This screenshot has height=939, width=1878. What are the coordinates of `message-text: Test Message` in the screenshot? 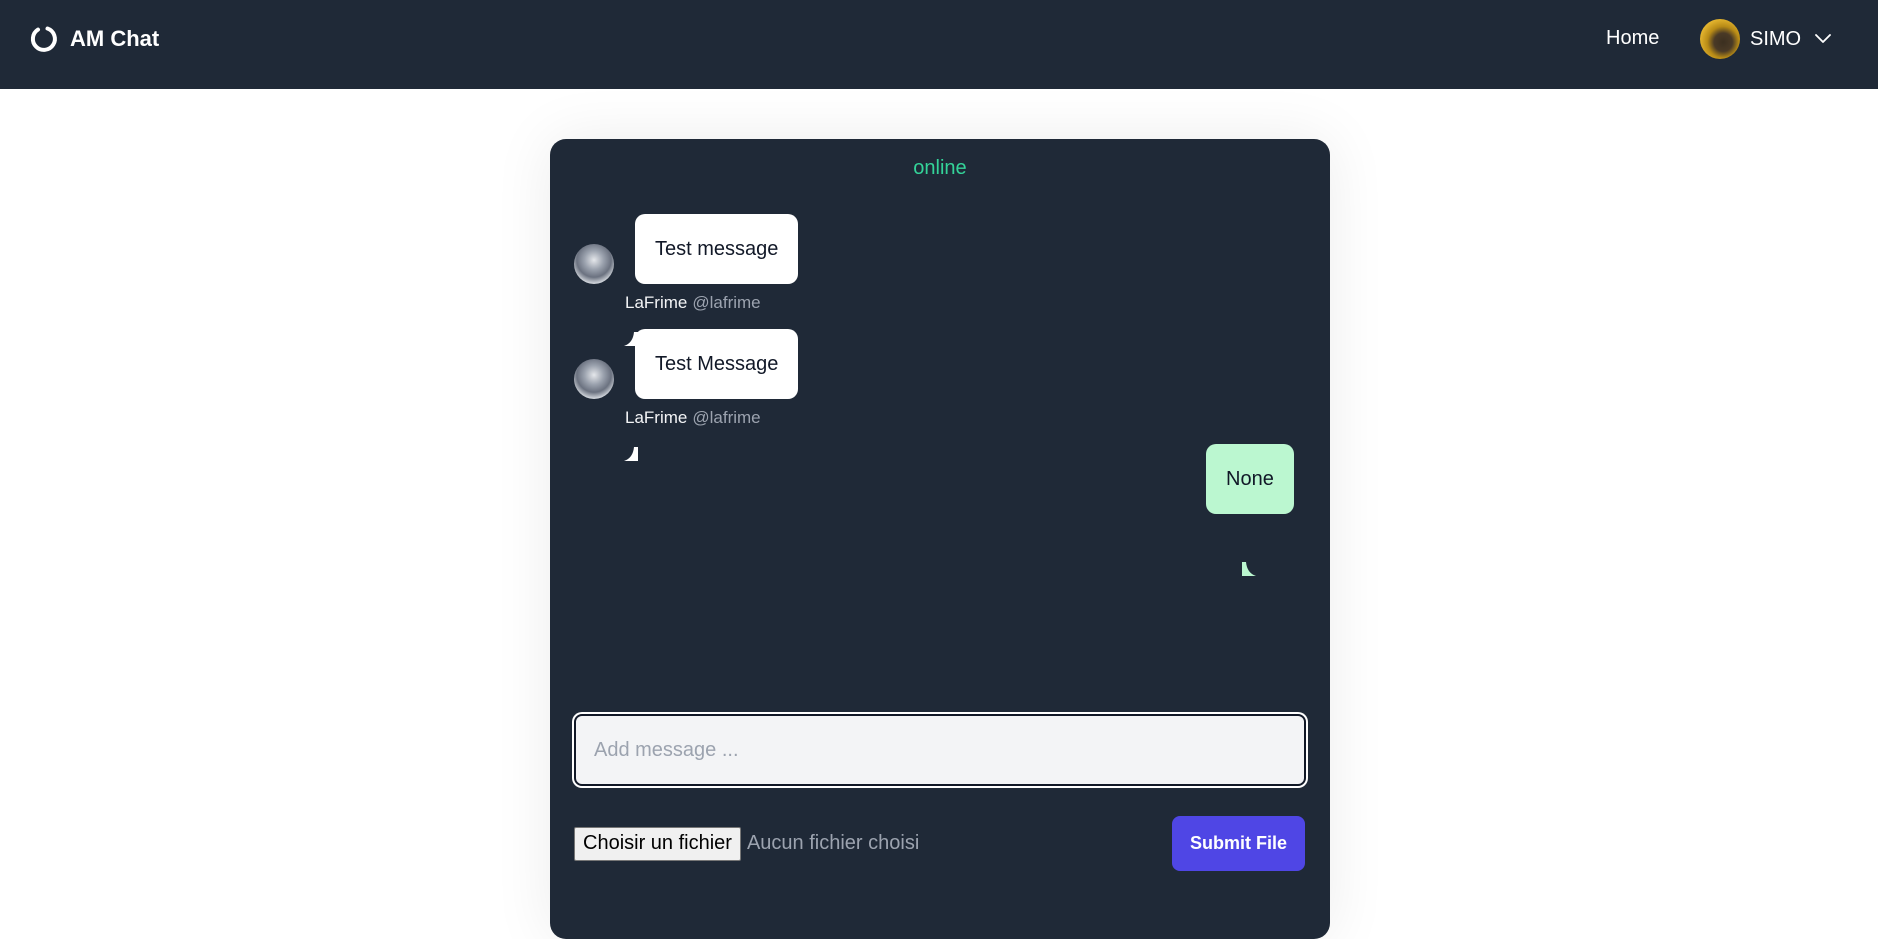 It's located at (717, 363).